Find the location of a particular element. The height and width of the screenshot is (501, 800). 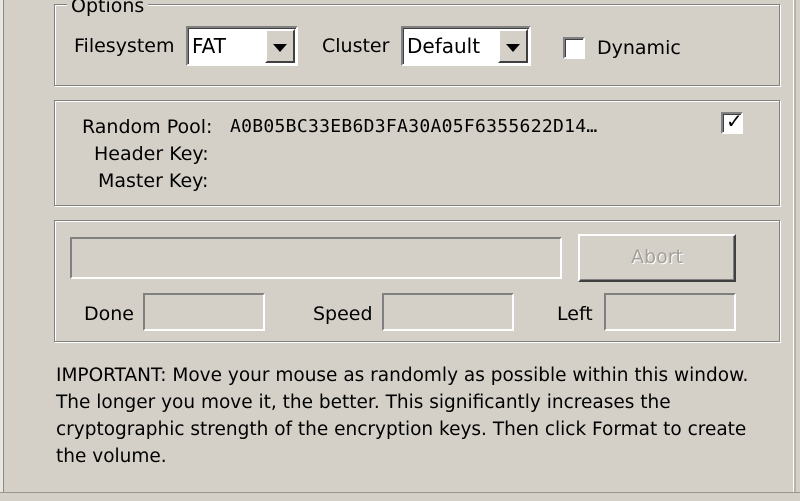

window-right-edge is located at coordinates (796, 250).